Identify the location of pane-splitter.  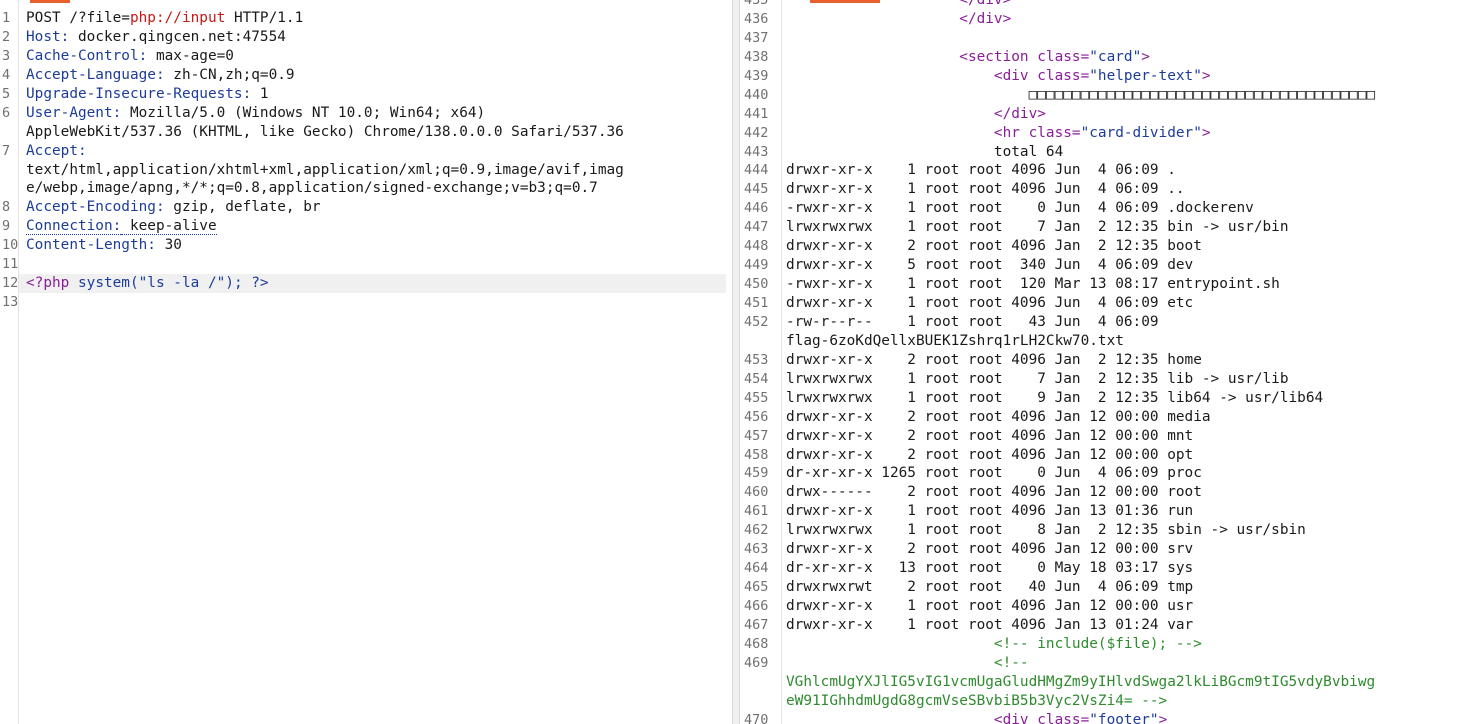
(736, 362).